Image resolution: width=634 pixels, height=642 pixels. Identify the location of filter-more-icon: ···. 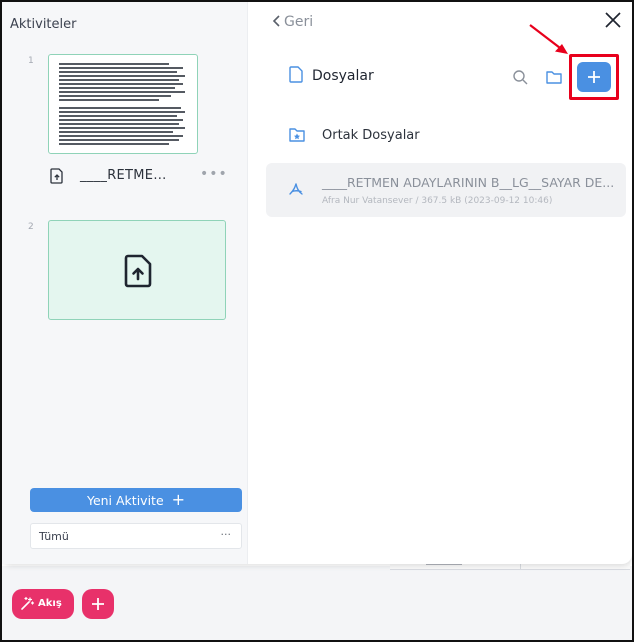
(226, 534).